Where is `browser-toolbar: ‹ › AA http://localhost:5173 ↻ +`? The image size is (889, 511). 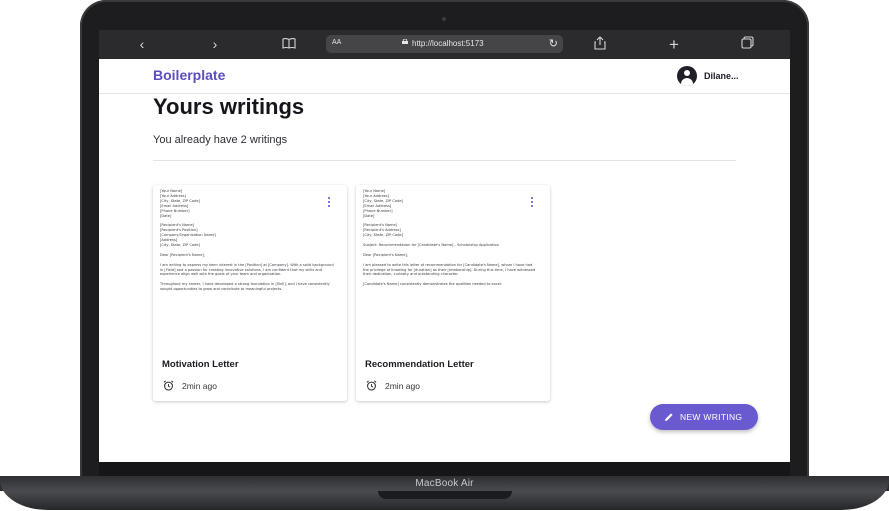 browser-toolbar: ‹ › AA http://localhost:5173 ↻ + is located at coordinates (444, 44).